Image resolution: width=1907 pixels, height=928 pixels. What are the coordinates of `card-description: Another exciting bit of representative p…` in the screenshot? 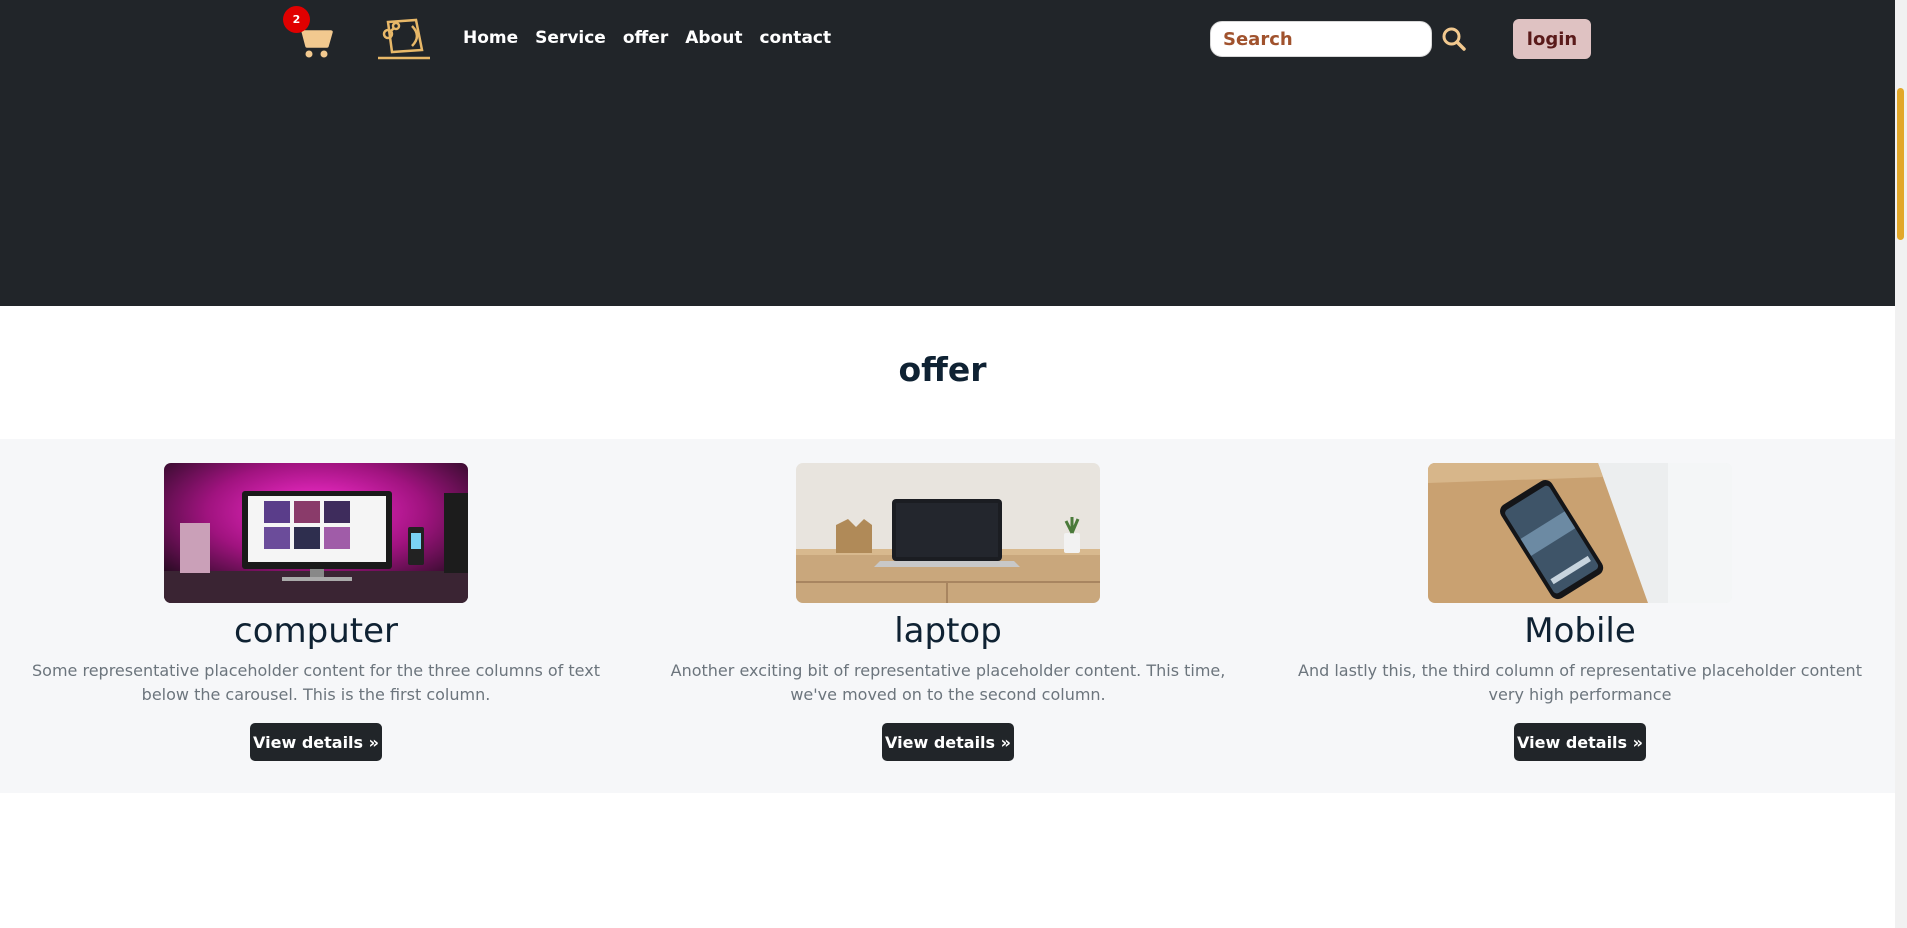 It's located at (948, 682).